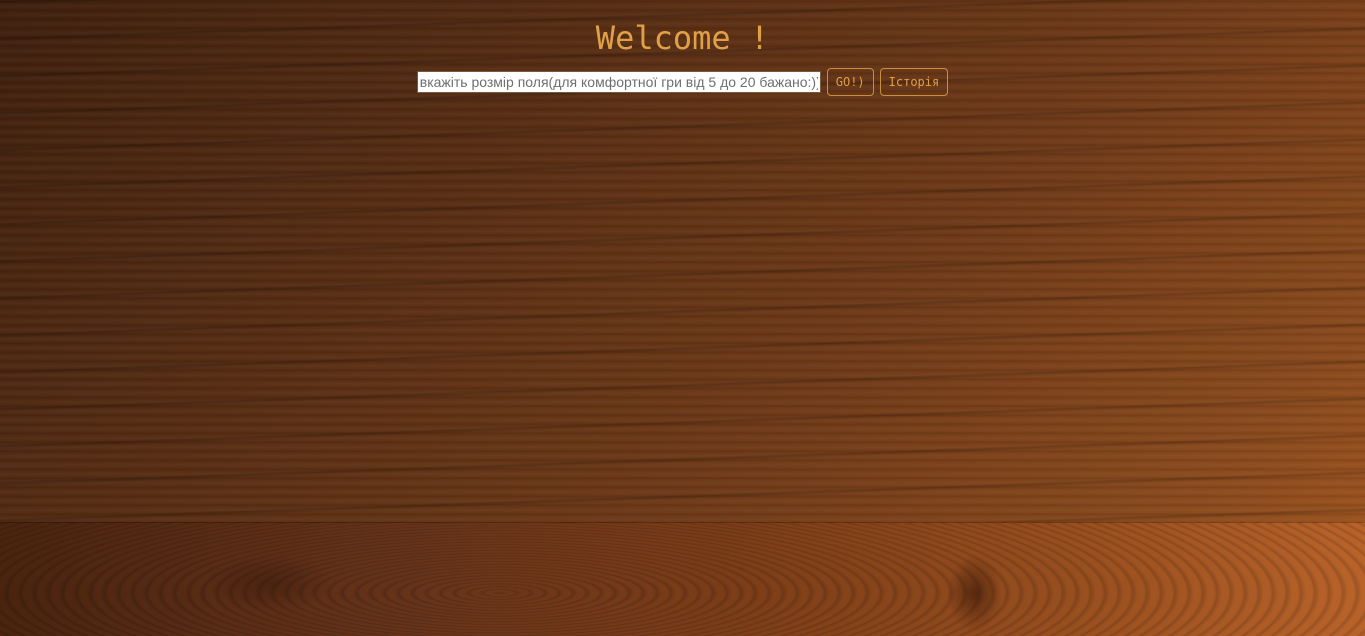  I want to click on page-title: Welcome !, so click(682, 38).